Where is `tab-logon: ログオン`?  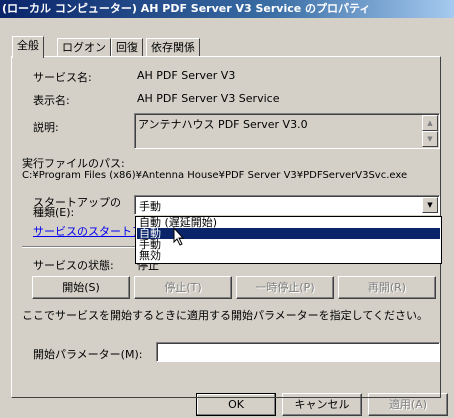 tab-logon: ログオン is located at coordinates (84, 47).